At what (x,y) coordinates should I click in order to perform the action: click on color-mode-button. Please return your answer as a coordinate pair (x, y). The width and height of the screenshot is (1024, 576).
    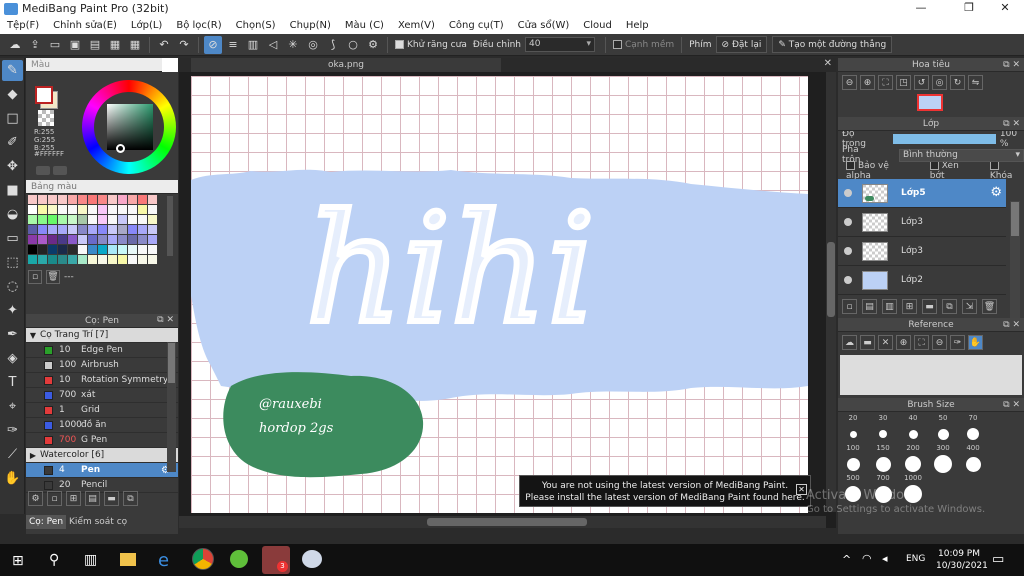
    Looking at the image, I should click on (43, 170).